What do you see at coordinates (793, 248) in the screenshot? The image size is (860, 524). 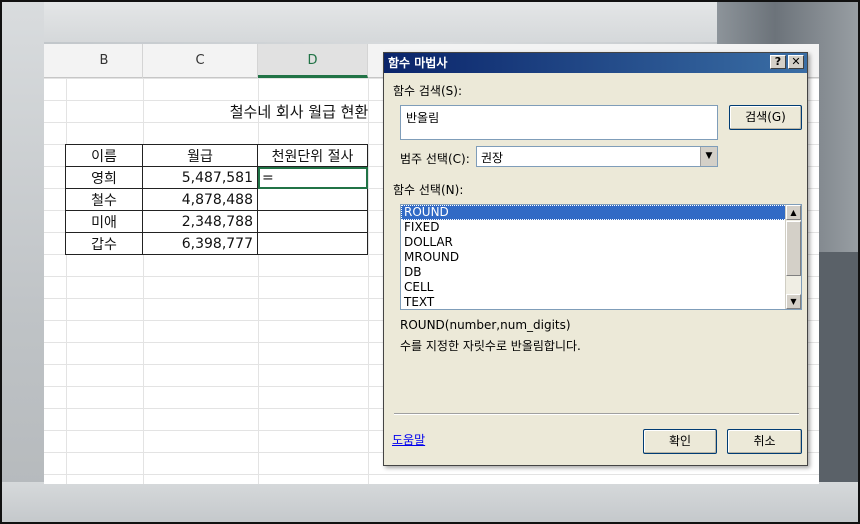 I see `scroll-thumb` at bounding box center [793, 248].